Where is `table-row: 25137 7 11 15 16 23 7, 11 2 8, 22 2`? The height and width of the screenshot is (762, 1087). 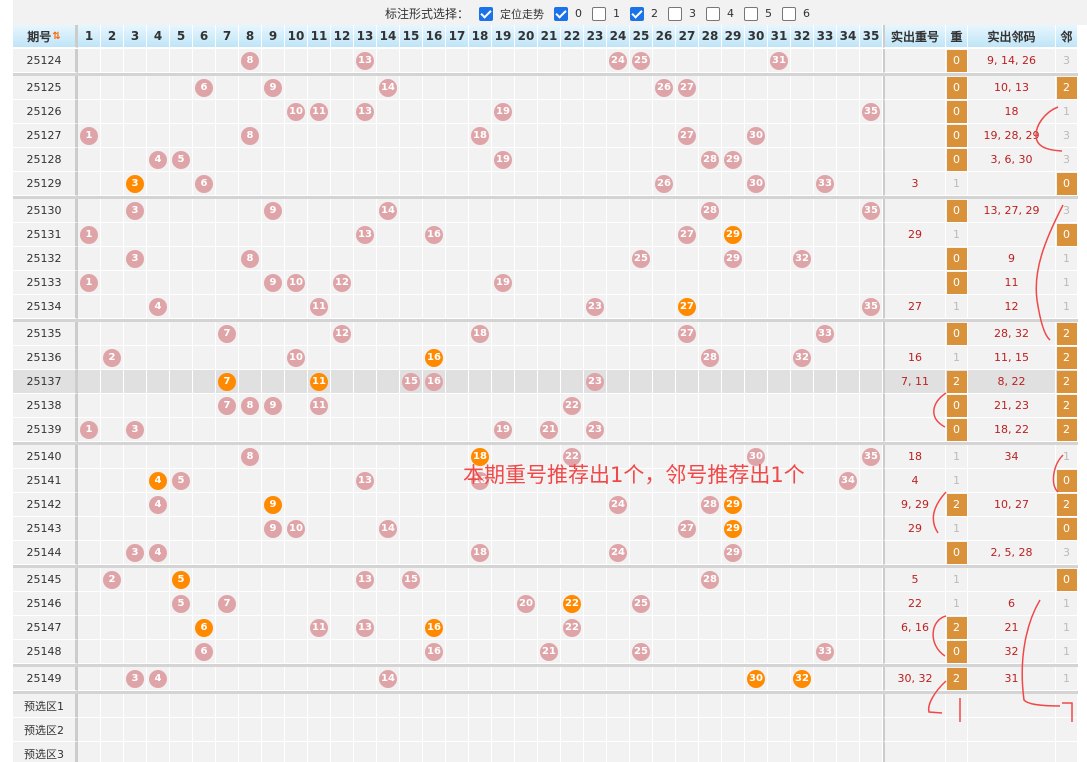 table-row: 25137 7 11 15 16 23 7, 11 2 8, 22 2 is located at coordinates (545, 382).